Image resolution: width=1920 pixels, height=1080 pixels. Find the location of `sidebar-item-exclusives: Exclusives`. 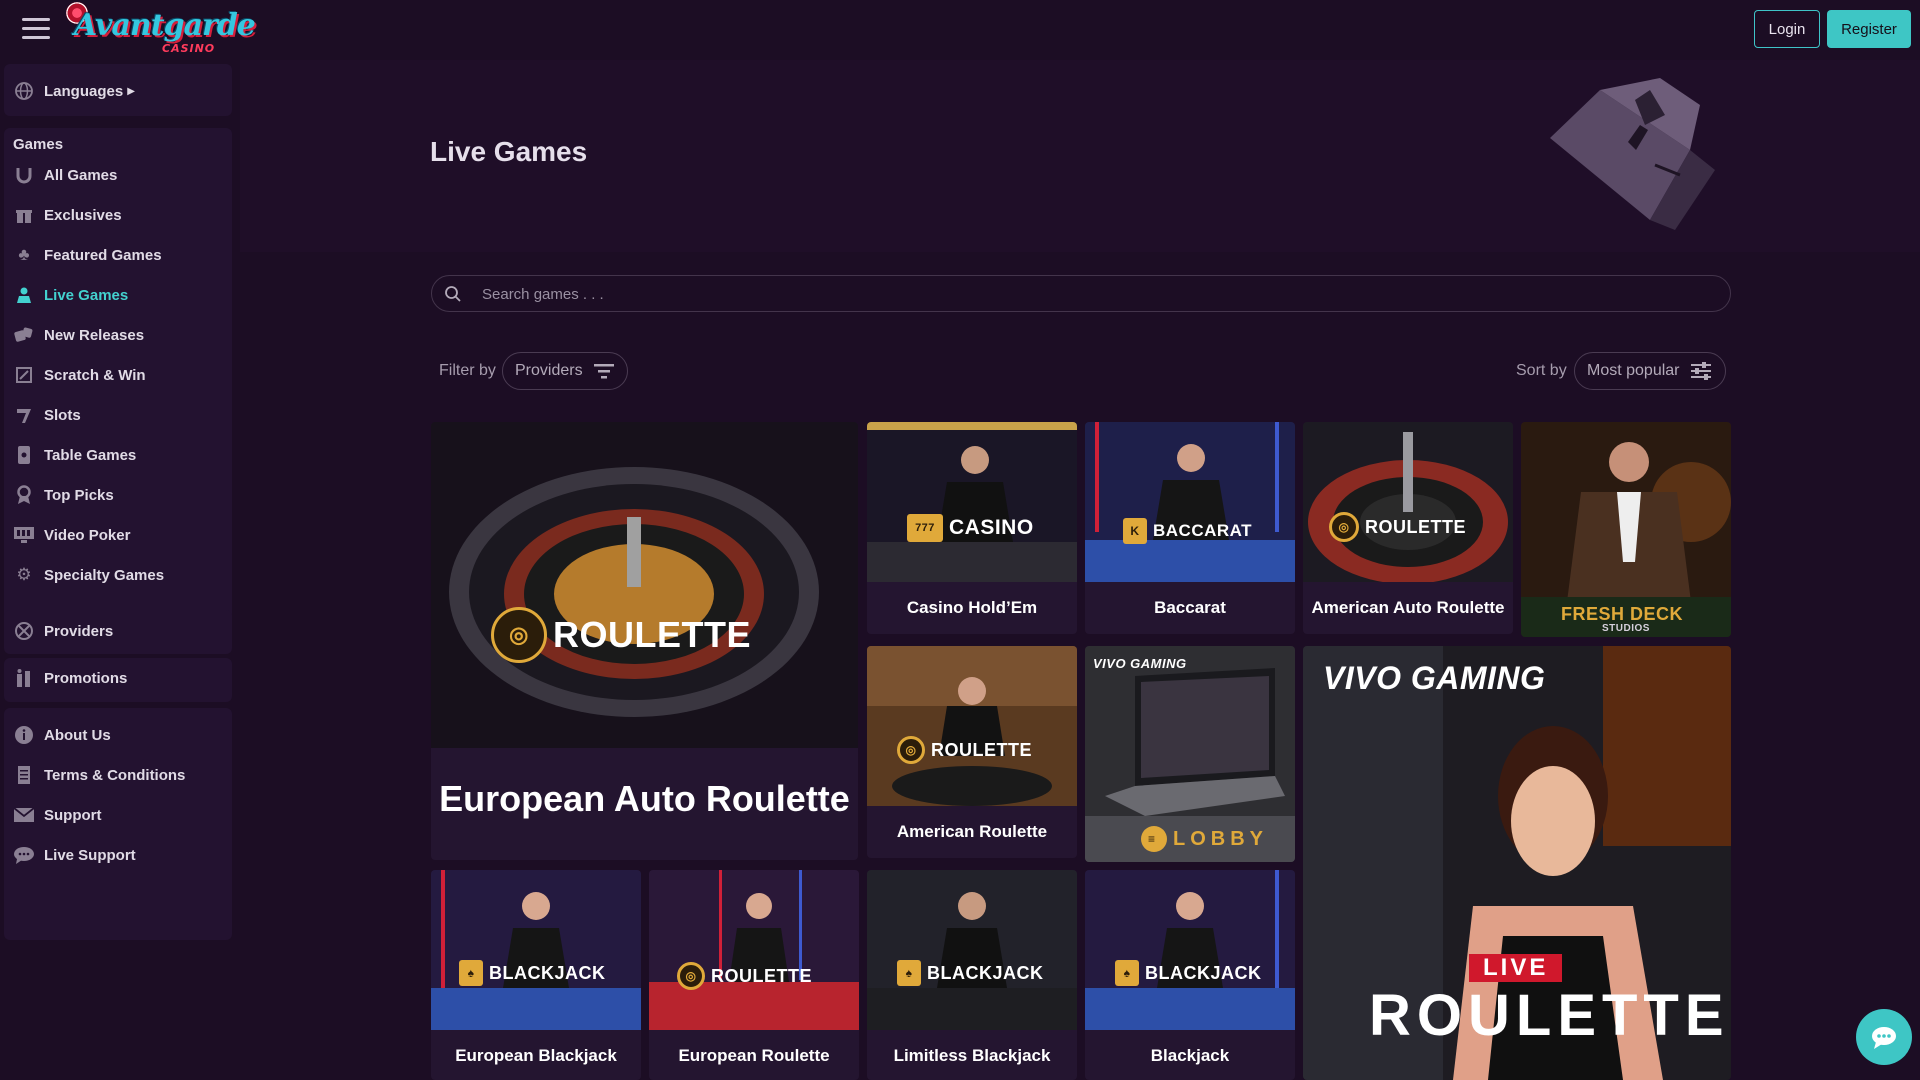

sidebar-item-exclusives: Exclusives is located at coordinates (67, 215).